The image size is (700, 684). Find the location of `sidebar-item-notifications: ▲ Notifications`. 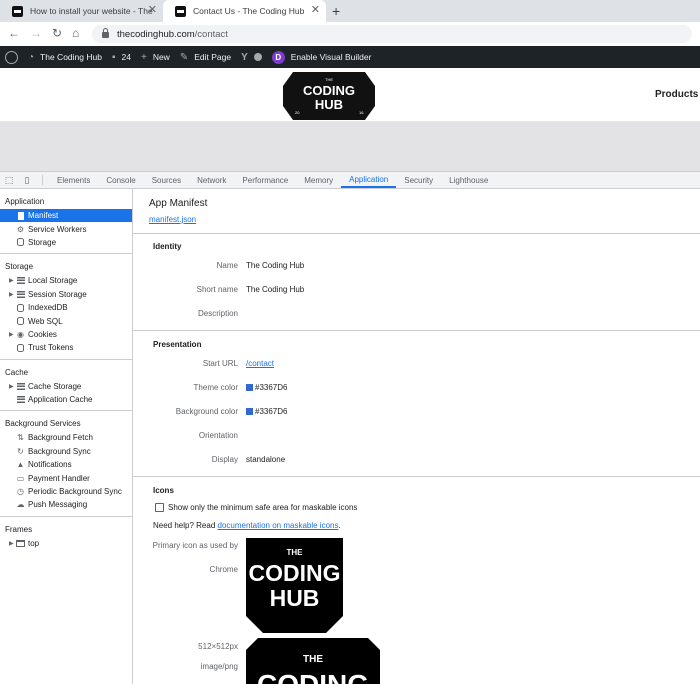

sidebar-item-notifications: ▲ Notifications is located at coordinates (66, 464).